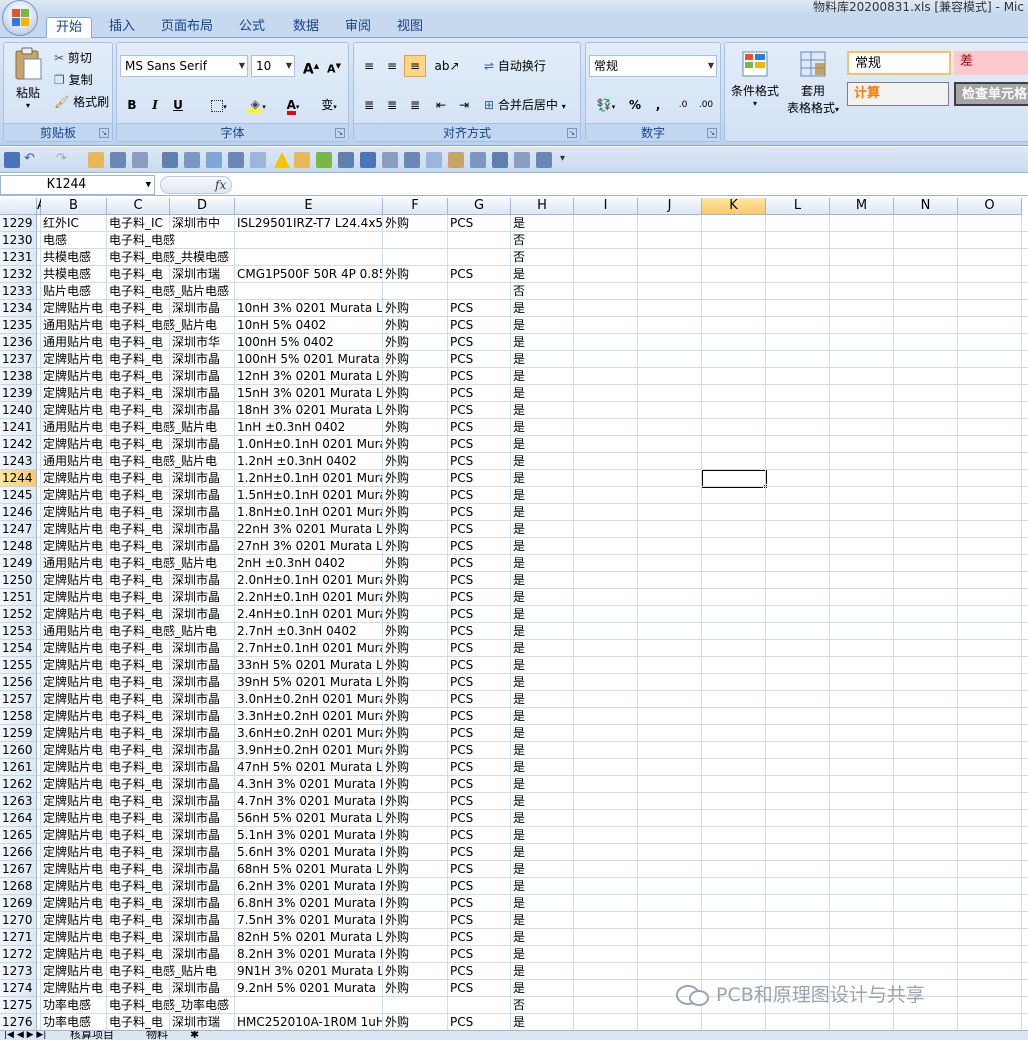 The width and height of the screenshot is (1028, 1040). What do you see at coordinates (309, 359) in the screenshot?
I see `table-cell: 100nH 5% 0201 Murata L` at bounding box center [309, 359].